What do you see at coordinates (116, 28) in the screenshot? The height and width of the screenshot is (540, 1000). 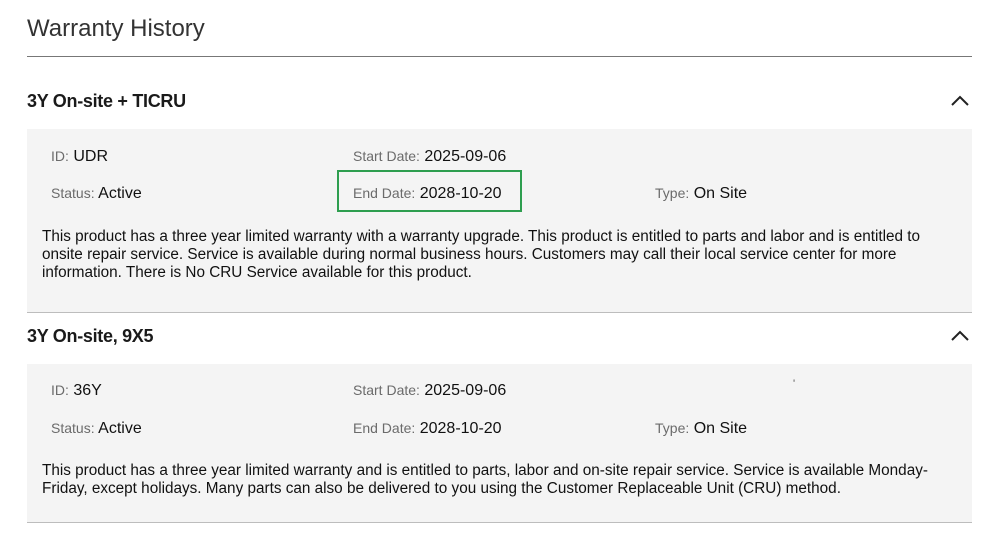 I see `page-title: Warranty History` at bounding box center [116, 28].